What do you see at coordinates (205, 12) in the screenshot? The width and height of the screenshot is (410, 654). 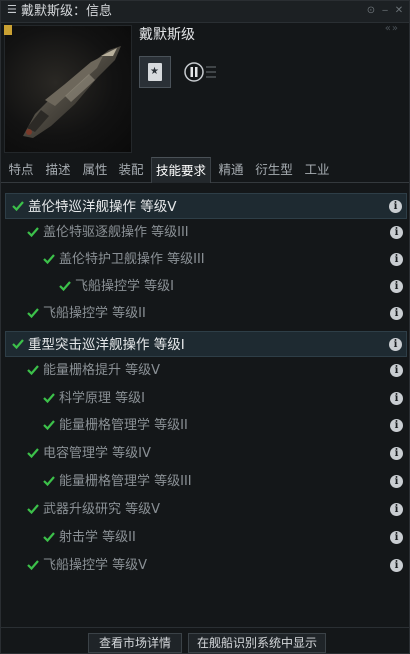 I see `title-bar: ☰ 戴默斯级：信息 ⊙ ‒ ✕` at bounding box center [205, 12].